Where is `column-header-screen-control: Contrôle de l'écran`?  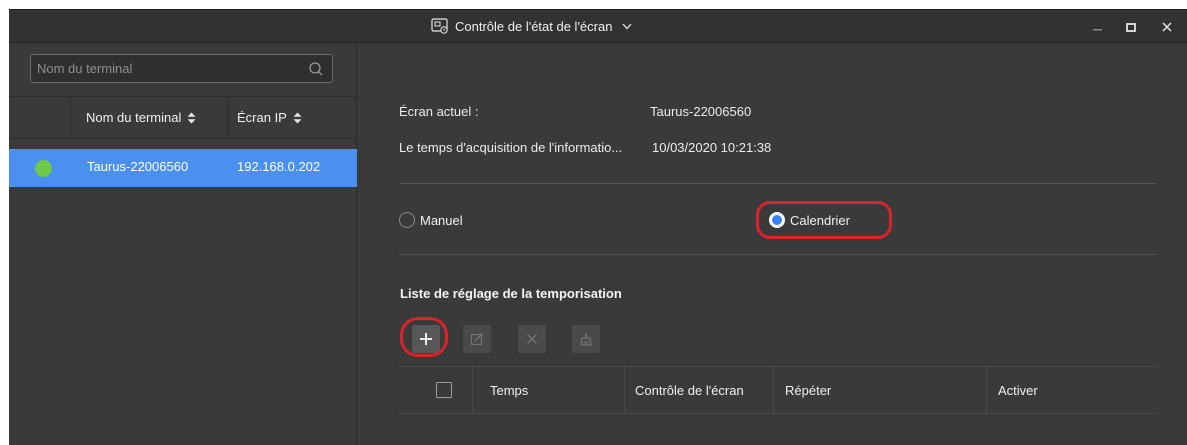 column-header-screen-control: Contrôle de l'écran is located at coordinates (689, 390).